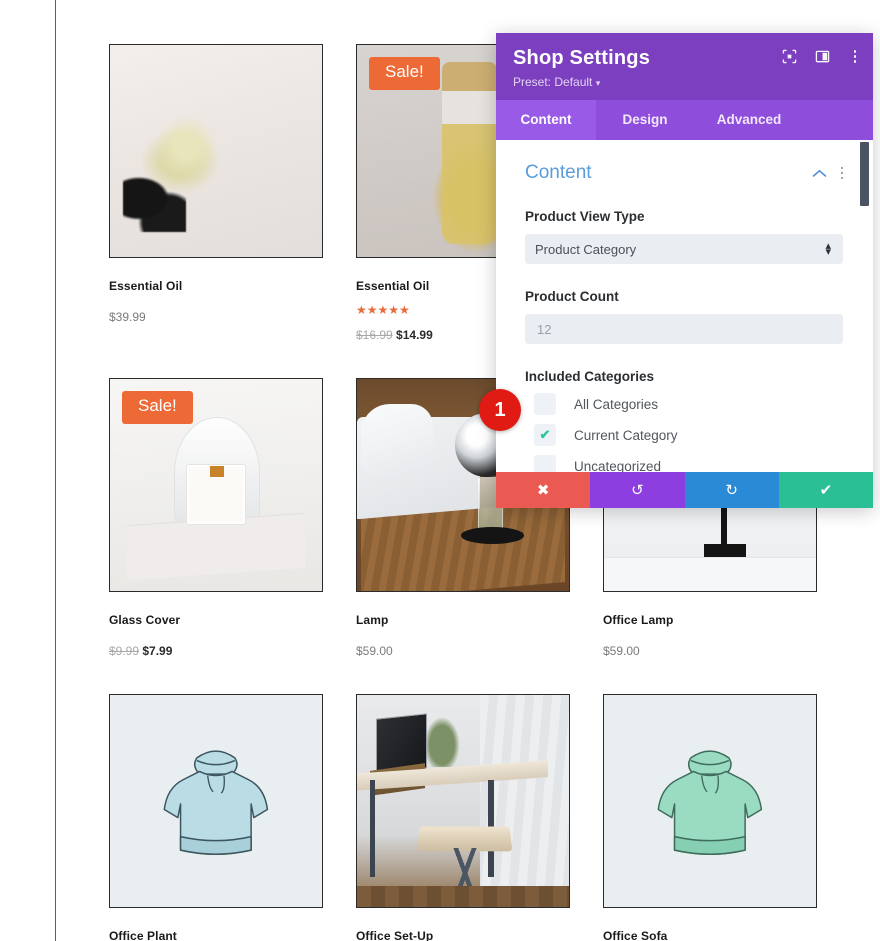 The width and height of the screenshot is (880, 941). I want to click on checkbox-uncategorized: Uncategorized, so click(684, 463).